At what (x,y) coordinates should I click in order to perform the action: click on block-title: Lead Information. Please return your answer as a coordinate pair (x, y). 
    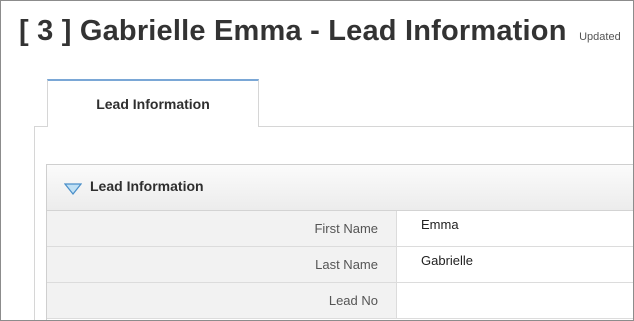
    Looking at the image, I should click on (147, 186).